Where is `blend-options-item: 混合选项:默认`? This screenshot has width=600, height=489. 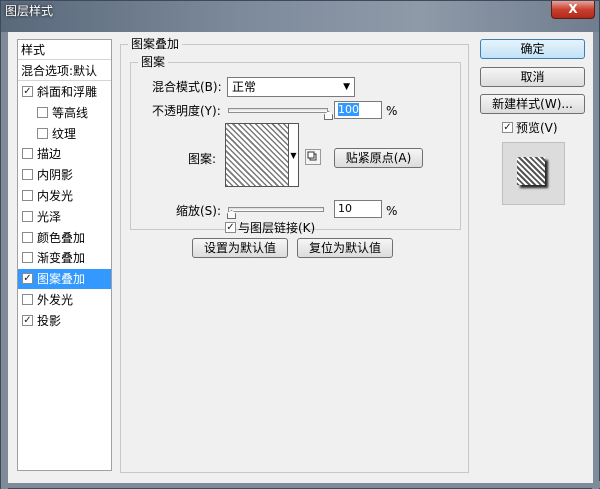 blend-options-item: 混合选项:默认 is located at coordinates (64, 71).